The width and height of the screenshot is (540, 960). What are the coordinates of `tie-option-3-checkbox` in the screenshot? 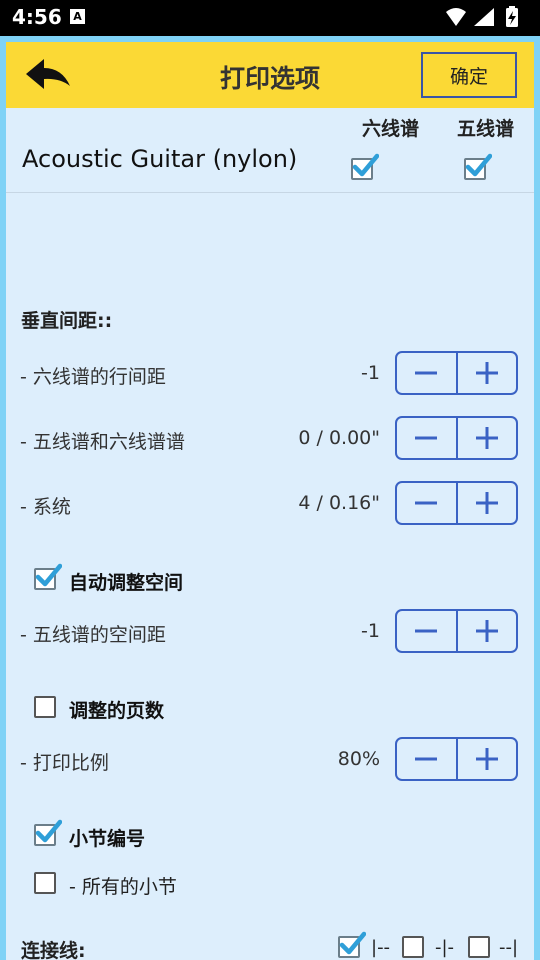 It's located at (479, 947).